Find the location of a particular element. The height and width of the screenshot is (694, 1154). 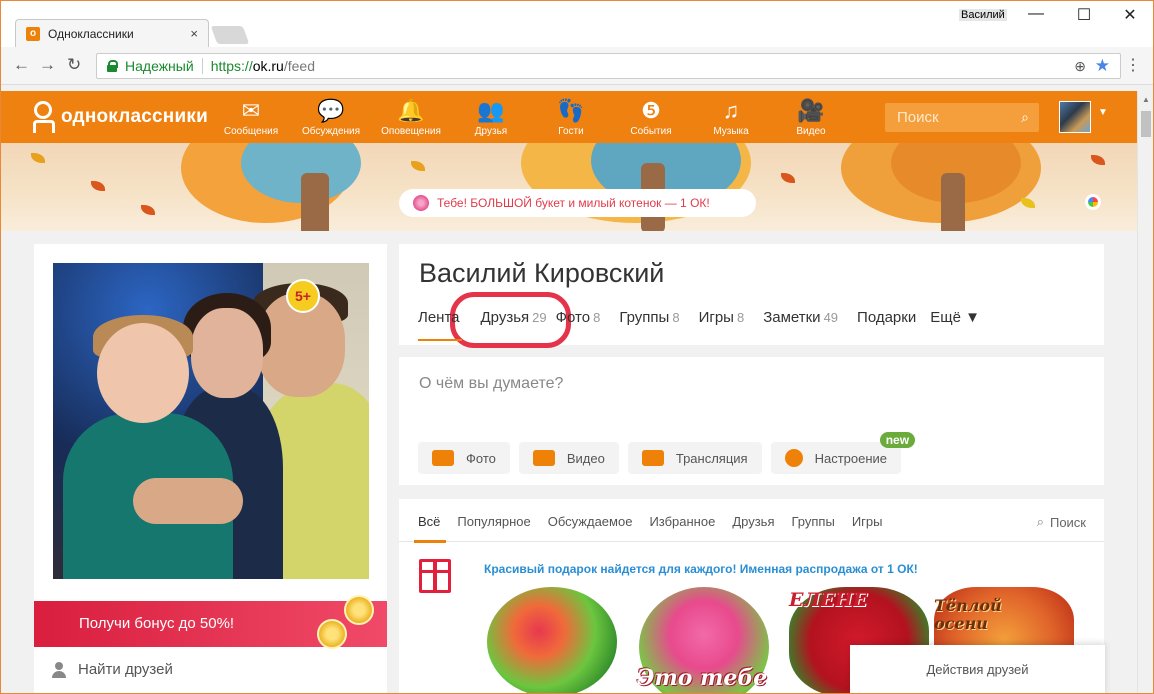

feed-tab-all: Всё is located at coordinates (429, 521).